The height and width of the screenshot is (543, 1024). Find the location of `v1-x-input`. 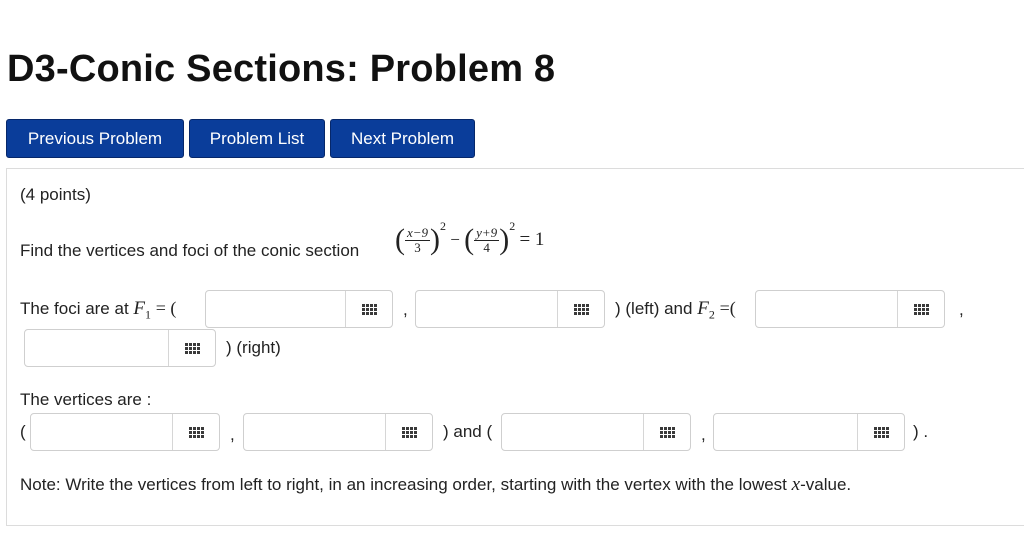

v1-x-input is located at coordinates (102, 432).